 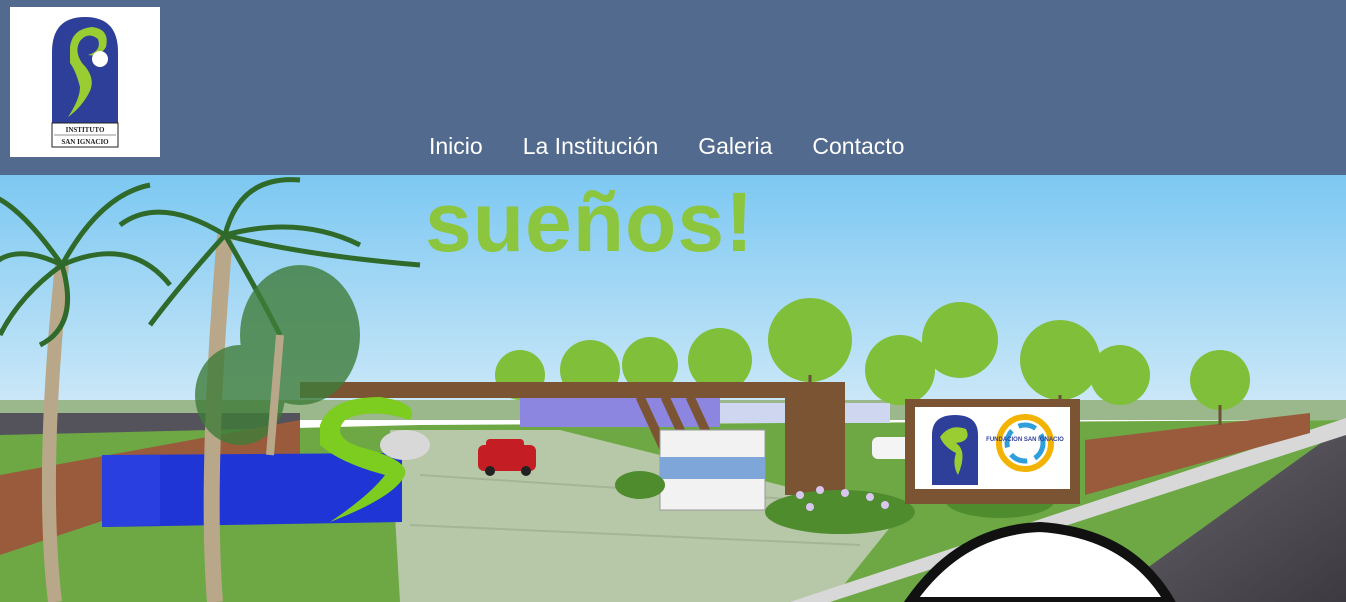 What do you see at coordinates (85, 142) in the screenshot?
I see `logo-caption-line2: SAN IGNACIO` at bounding box center [85, 142].